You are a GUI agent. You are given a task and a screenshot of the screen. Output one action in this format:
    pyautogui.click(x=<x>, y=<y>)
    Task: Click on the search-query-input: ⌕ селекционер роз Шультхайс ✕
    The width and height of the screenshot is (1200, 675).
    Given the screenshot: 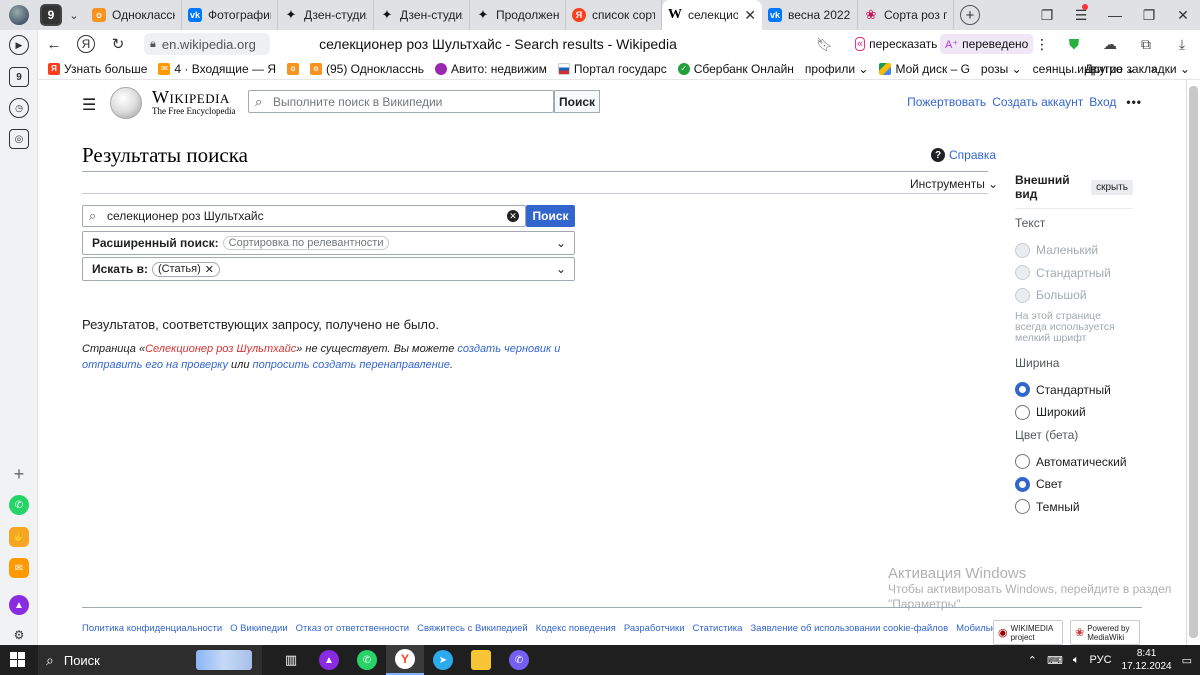 What is the action you would take?
    pyautogui.click(x=304, y=216)
    